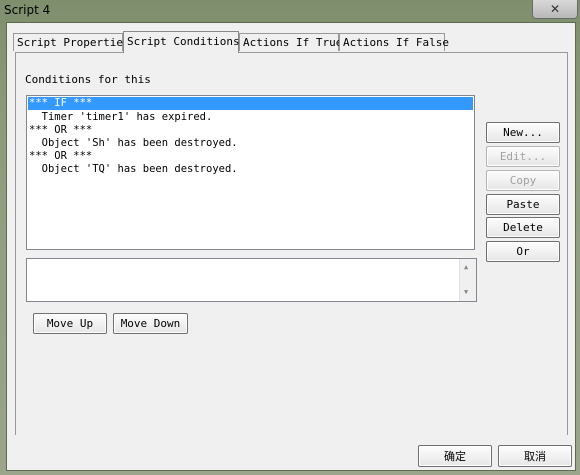 This screenshot has height=475, width=580. What do you see at coordinates (290, 11) in the screenshot?
I see `title-bar: Script 4 ✕` at bounding box center [290, 11].